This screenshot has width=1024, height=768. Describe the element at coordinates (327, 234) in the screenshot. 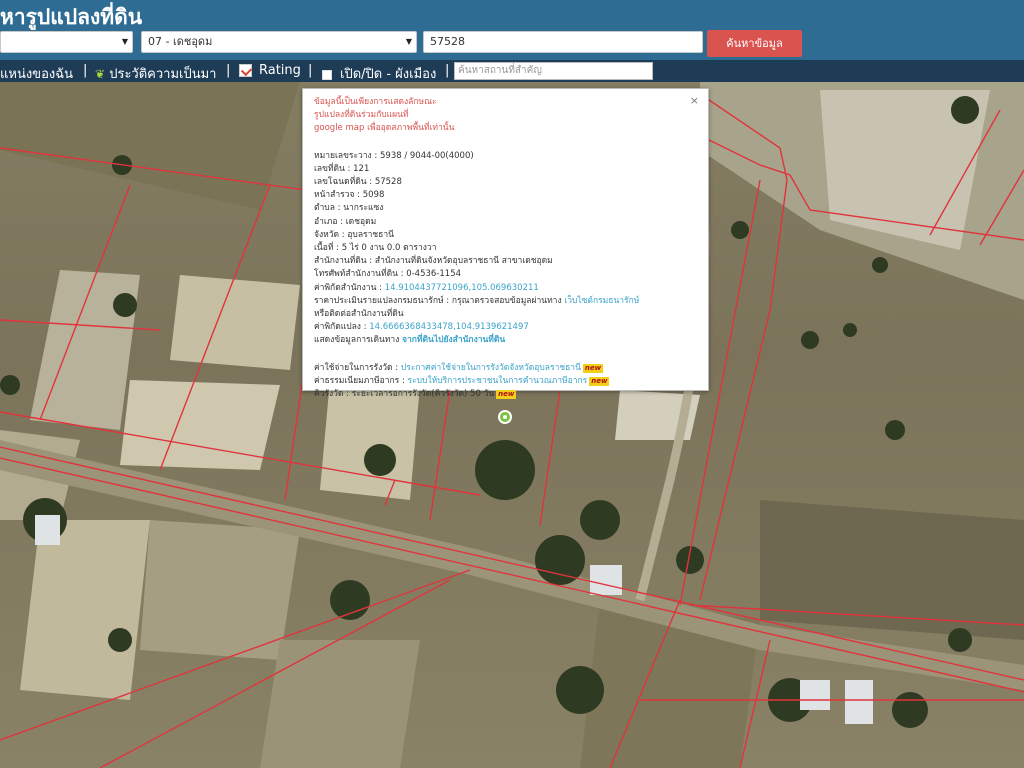

I see `field-label: จังหวัด` at that location.